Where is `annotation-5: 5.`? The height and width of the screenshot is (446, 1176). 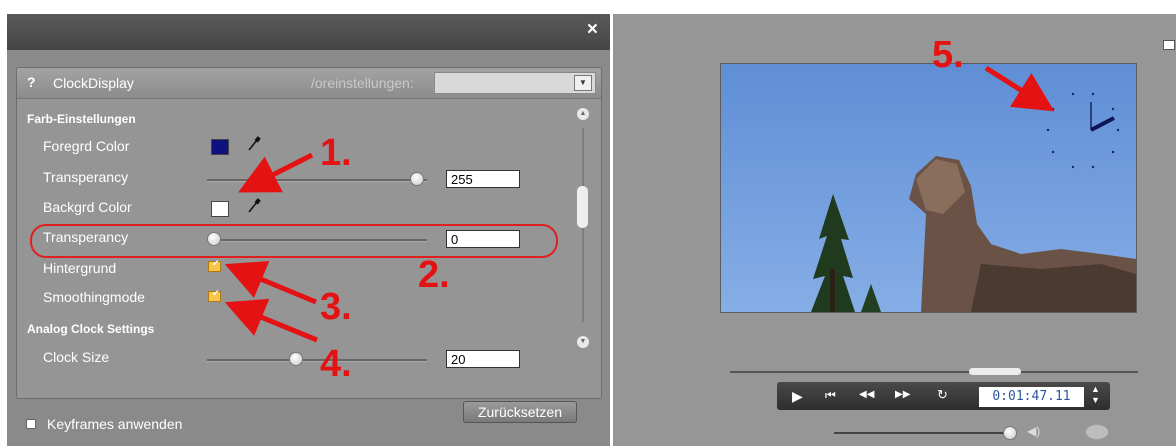
annotation-5: 5. is located at coordinates (948, 55).